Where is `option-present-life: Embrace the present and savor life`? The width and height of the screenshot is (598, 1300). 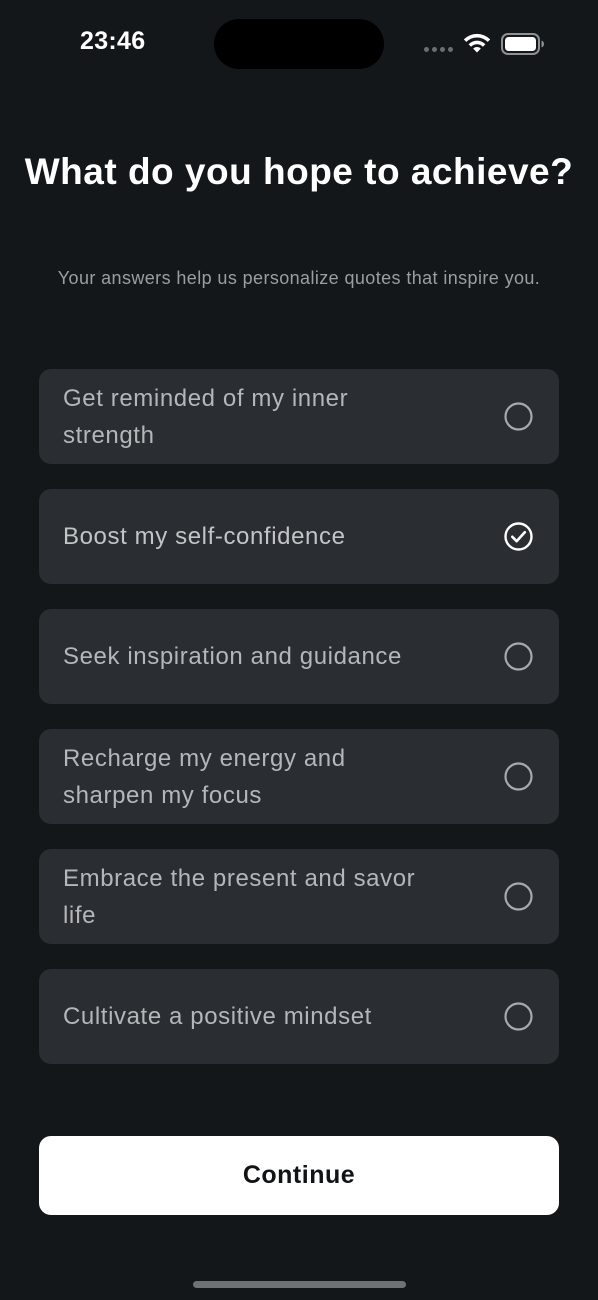 option-present-life: Embrace the present and savor life is located at coordinates (299, 896).